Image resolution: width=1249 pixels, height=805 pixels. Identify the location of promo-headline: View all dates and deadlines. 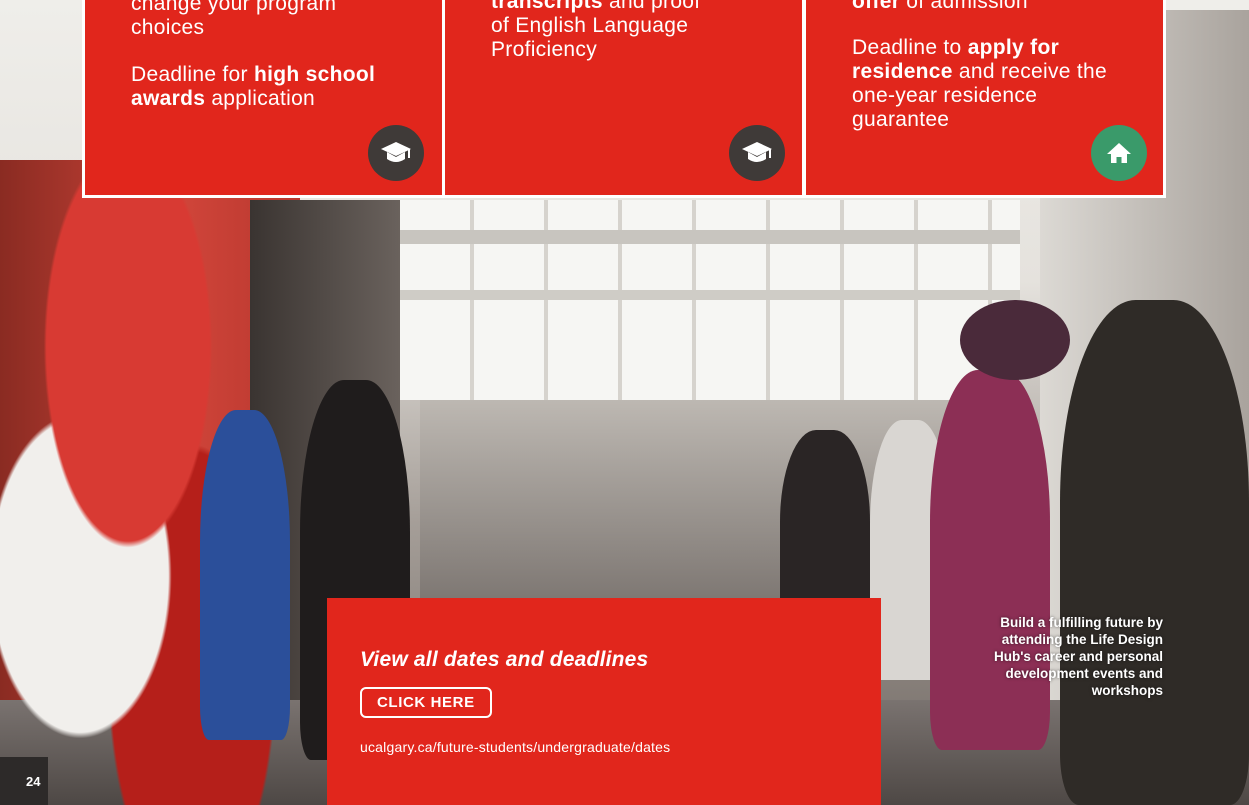
(504, 659).